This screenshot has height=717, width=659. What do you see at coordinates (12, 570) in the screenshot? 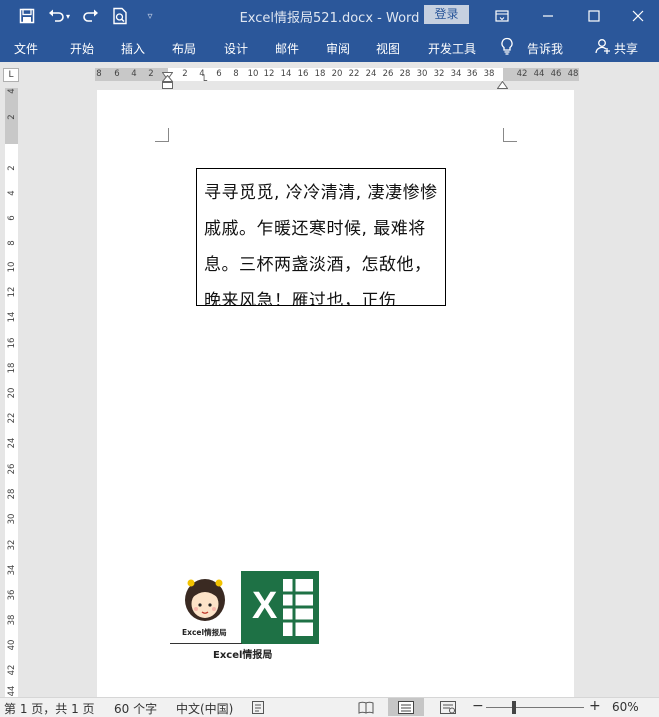
I see `vruler-number: 34` at bounding box center [12, 570].